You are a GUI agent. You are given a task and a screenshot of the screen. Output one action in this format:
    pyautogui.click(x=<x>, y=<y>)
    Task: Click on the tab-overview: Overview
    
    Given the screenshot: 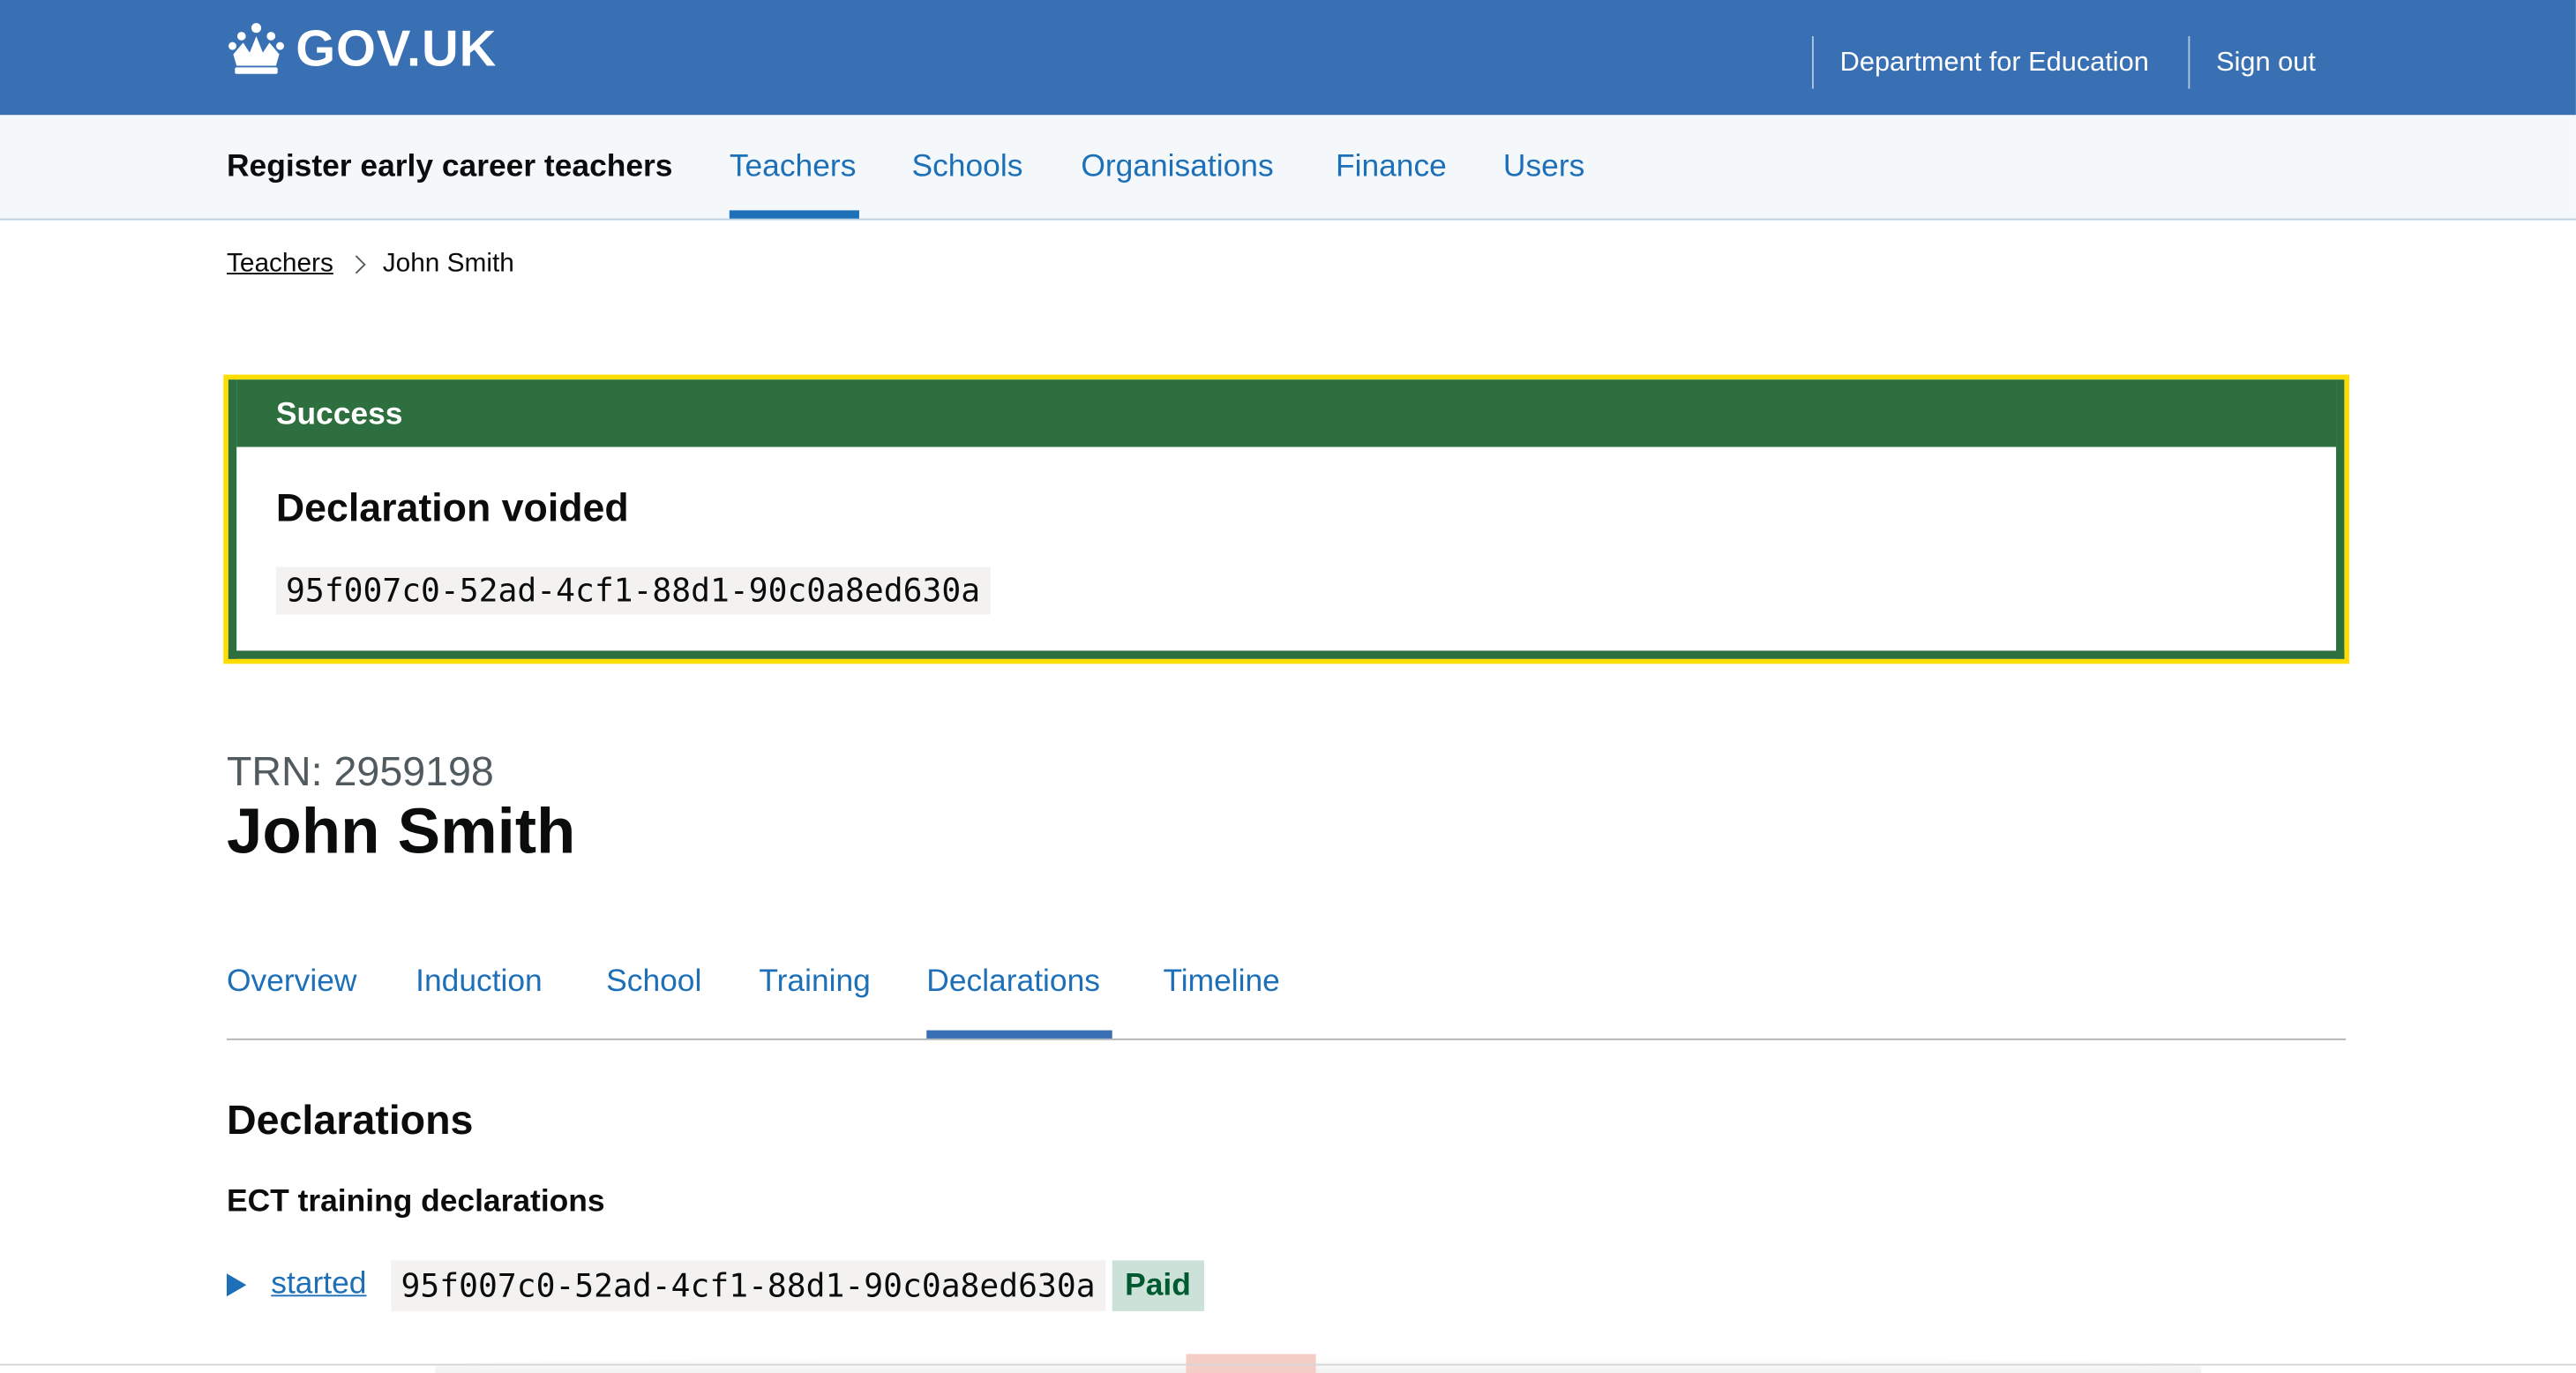 What is the action you would take?
    pyautogui.click(x=292, y=982)
    